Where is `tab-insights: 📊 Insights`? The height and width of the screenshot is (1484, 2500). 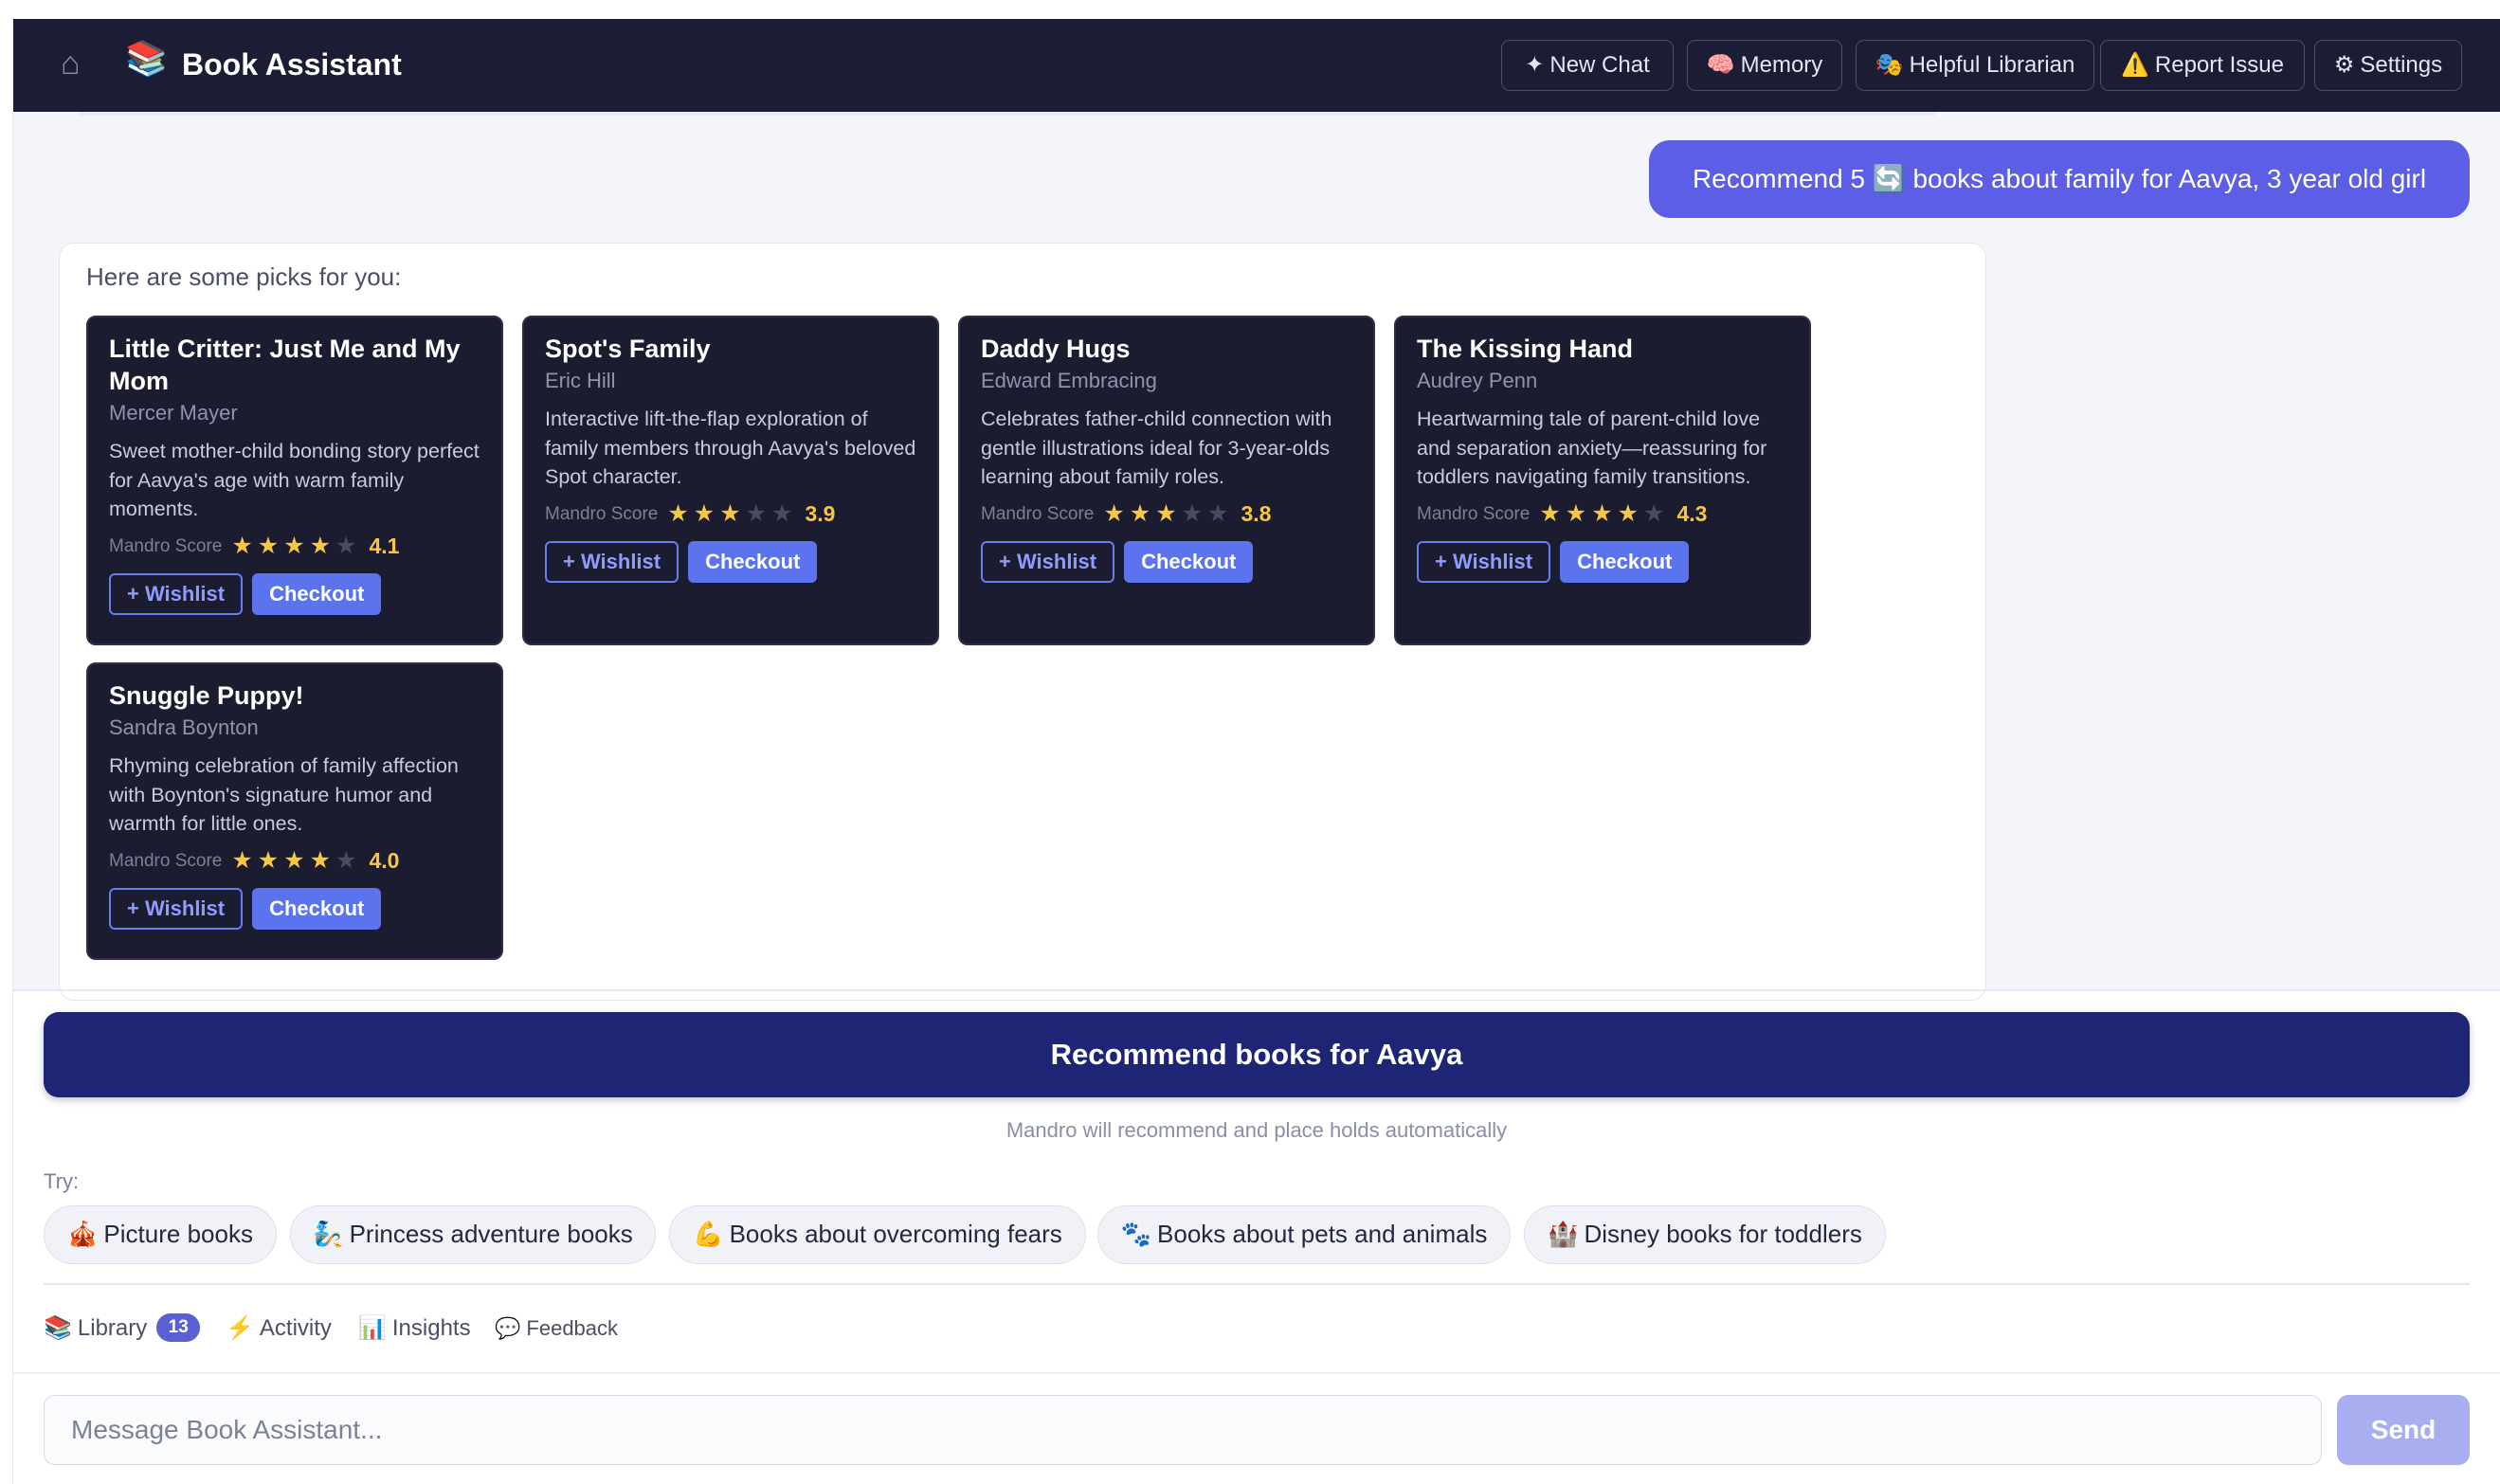
tab-insights: 📊 Insights is located at coordinates (414, 1329).